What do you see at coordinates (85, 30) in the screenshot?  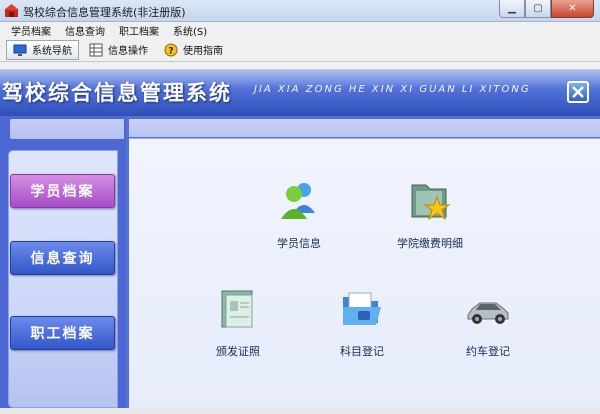 I see `menu-info-query: 信息查询` at bounding box center [85, 30].